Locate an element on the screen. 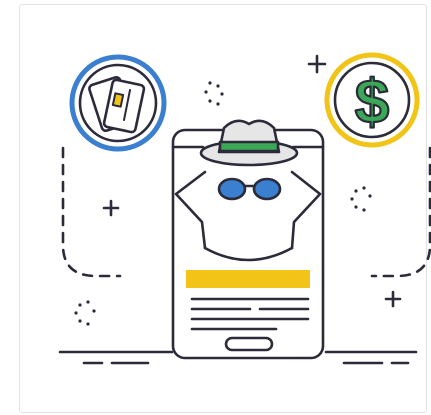 This screenshot has width=431, height=415. credit-cards-icon is located at coordinates (118, 103).